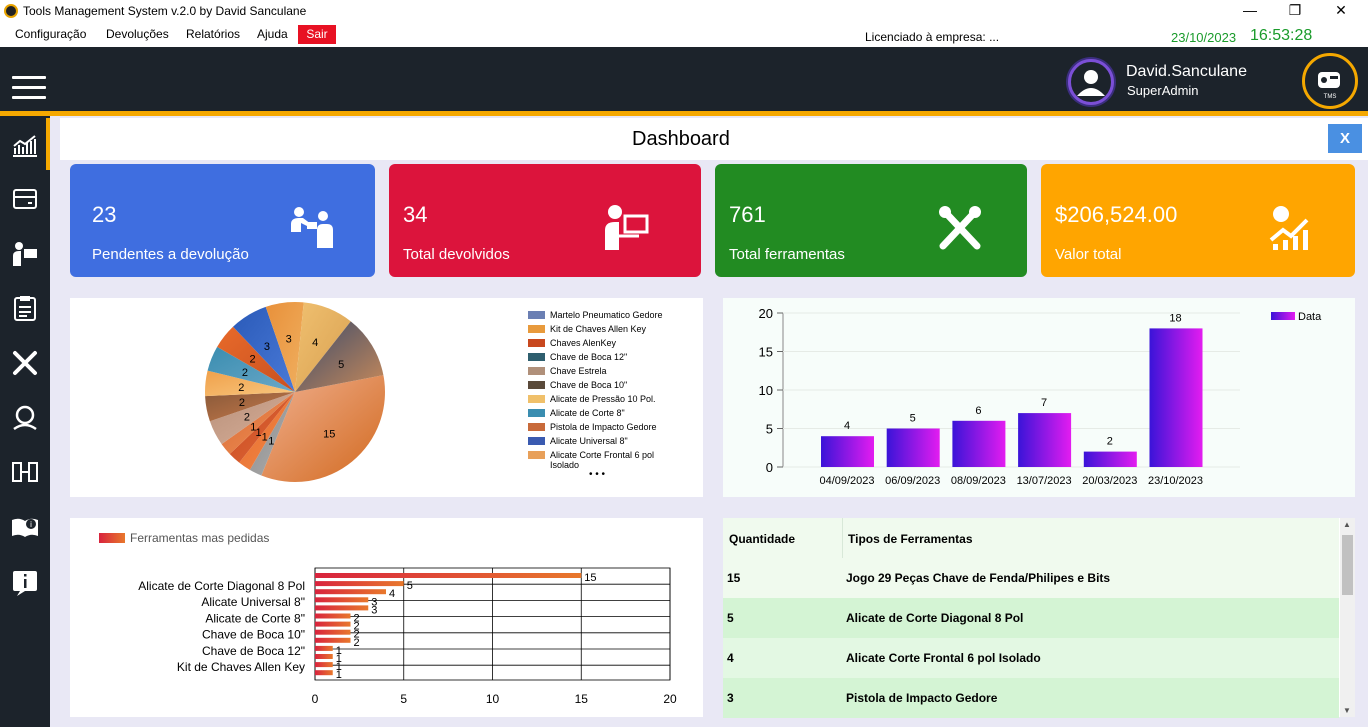  Describe the element at coordinates (1031, 618) in the screenshot. I see `table-row: 5 Alicate de Corte Diagonal 8 Pol` at that location.